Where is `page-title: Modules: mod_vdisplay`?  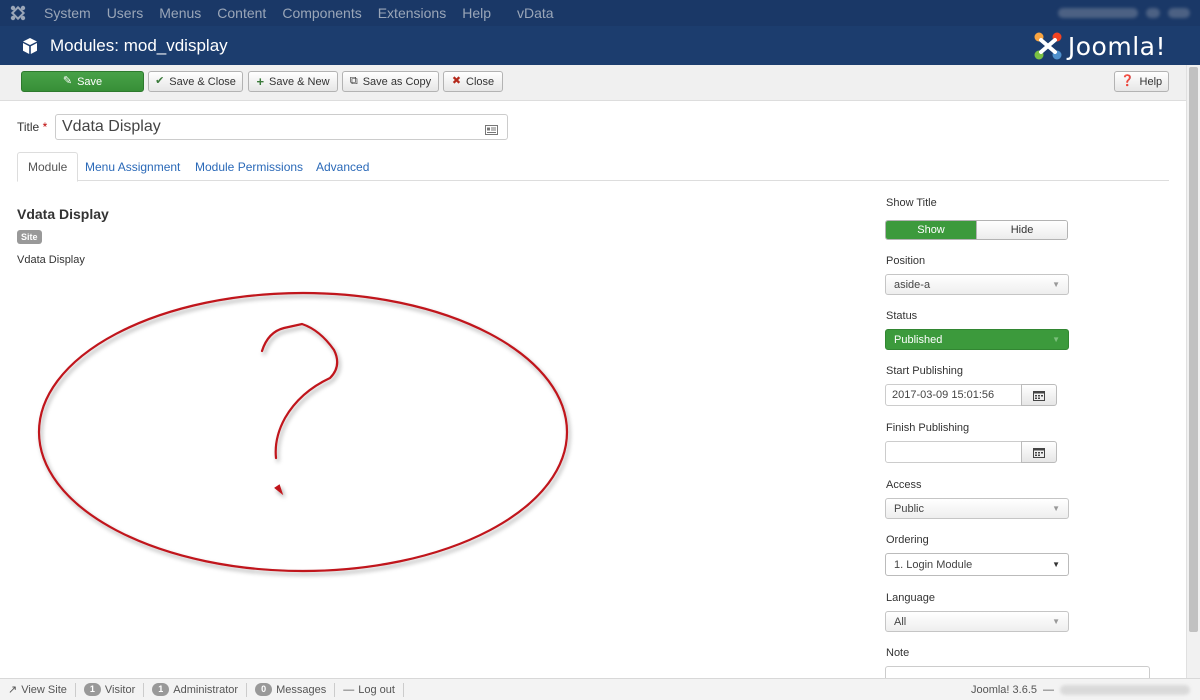 page-title: Modules: mod_vdisplay is located at coordinates (139, 45).